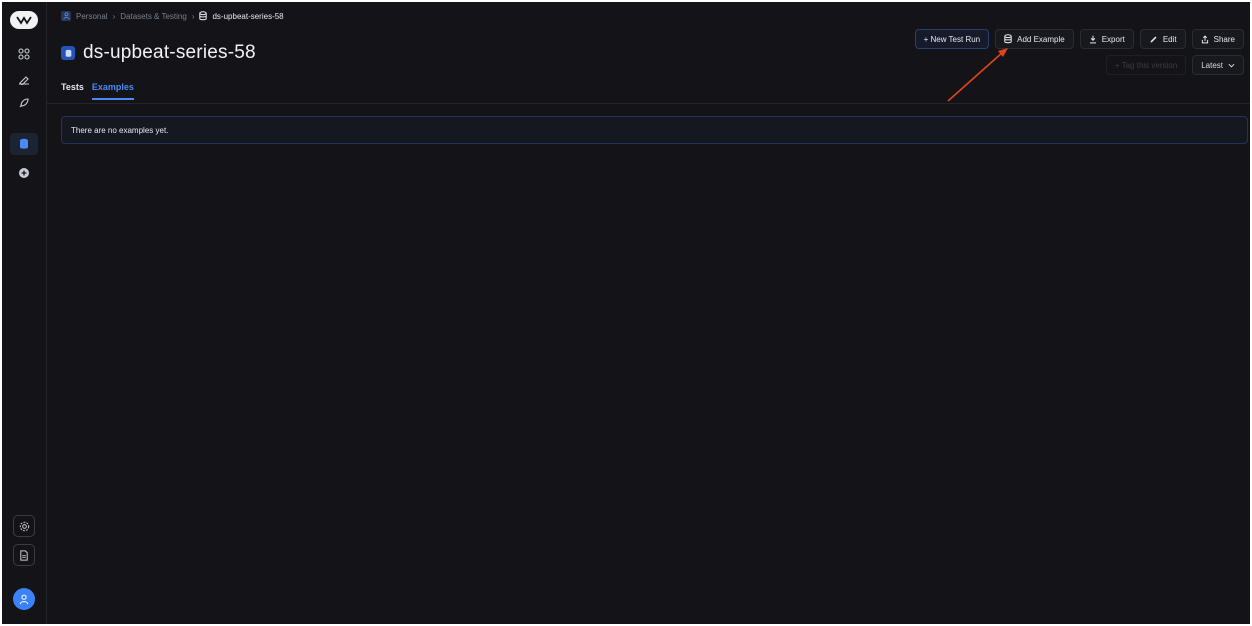 The image size is (1252, 626). What do you see at coordinates (169, 52) in the screenshot?
I see `page-title: ds-upbeat-series-58` at bounding box center [169, 52].